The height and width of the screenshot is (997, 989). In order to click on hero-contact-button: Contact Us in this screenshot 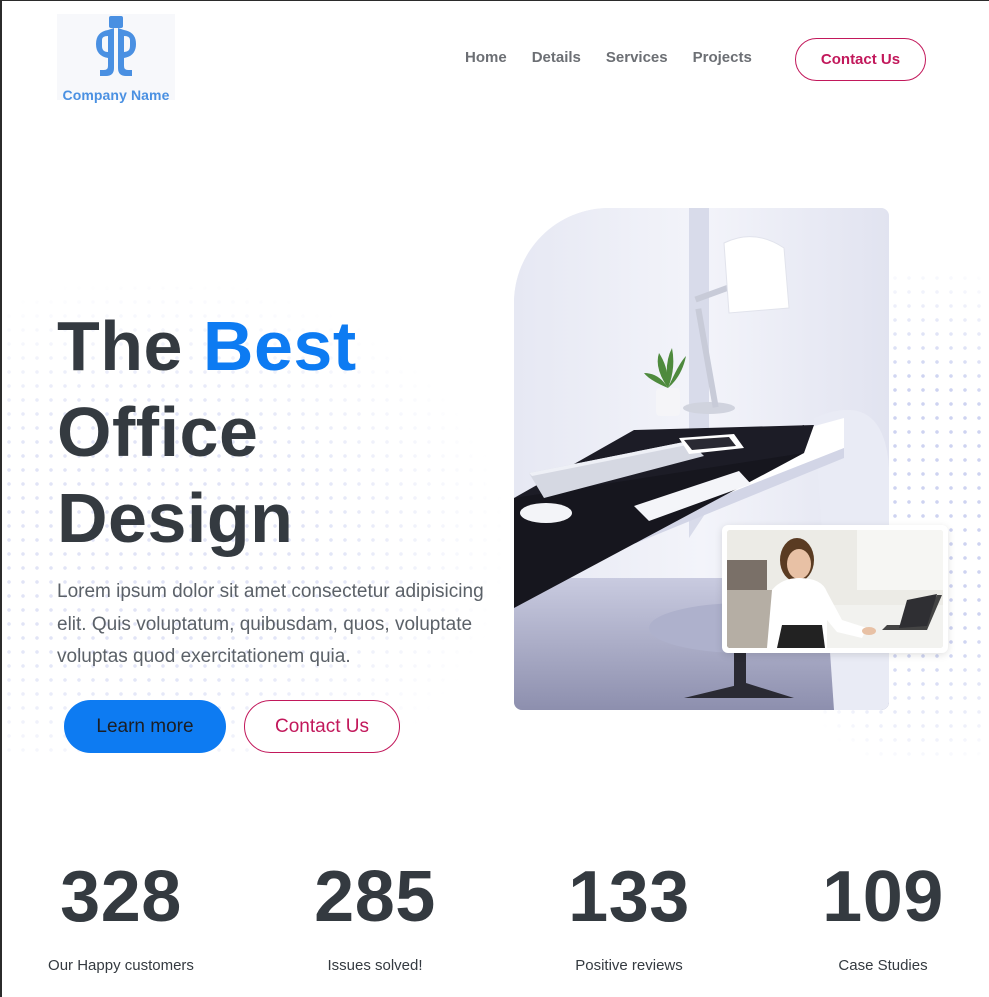, I will do `click(322, 726)`.